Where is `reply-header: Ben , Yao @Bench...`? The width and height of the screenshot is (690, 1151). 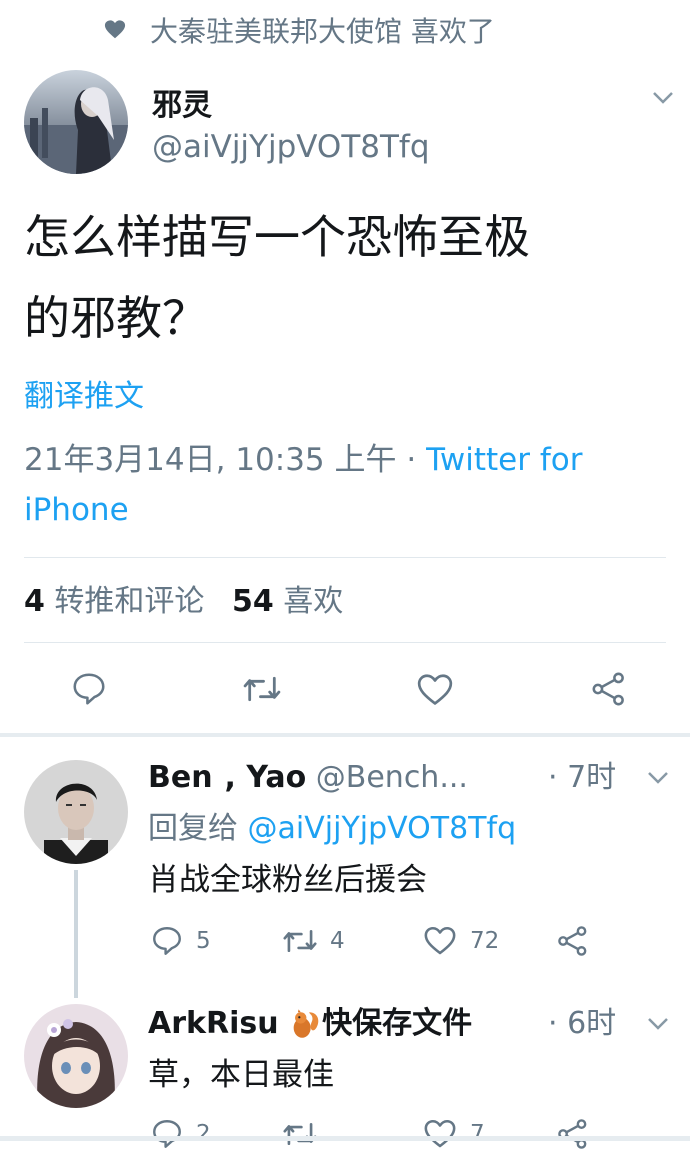
reply-header: Ben , Yao @Bench... is located at coordinates (308, 778).